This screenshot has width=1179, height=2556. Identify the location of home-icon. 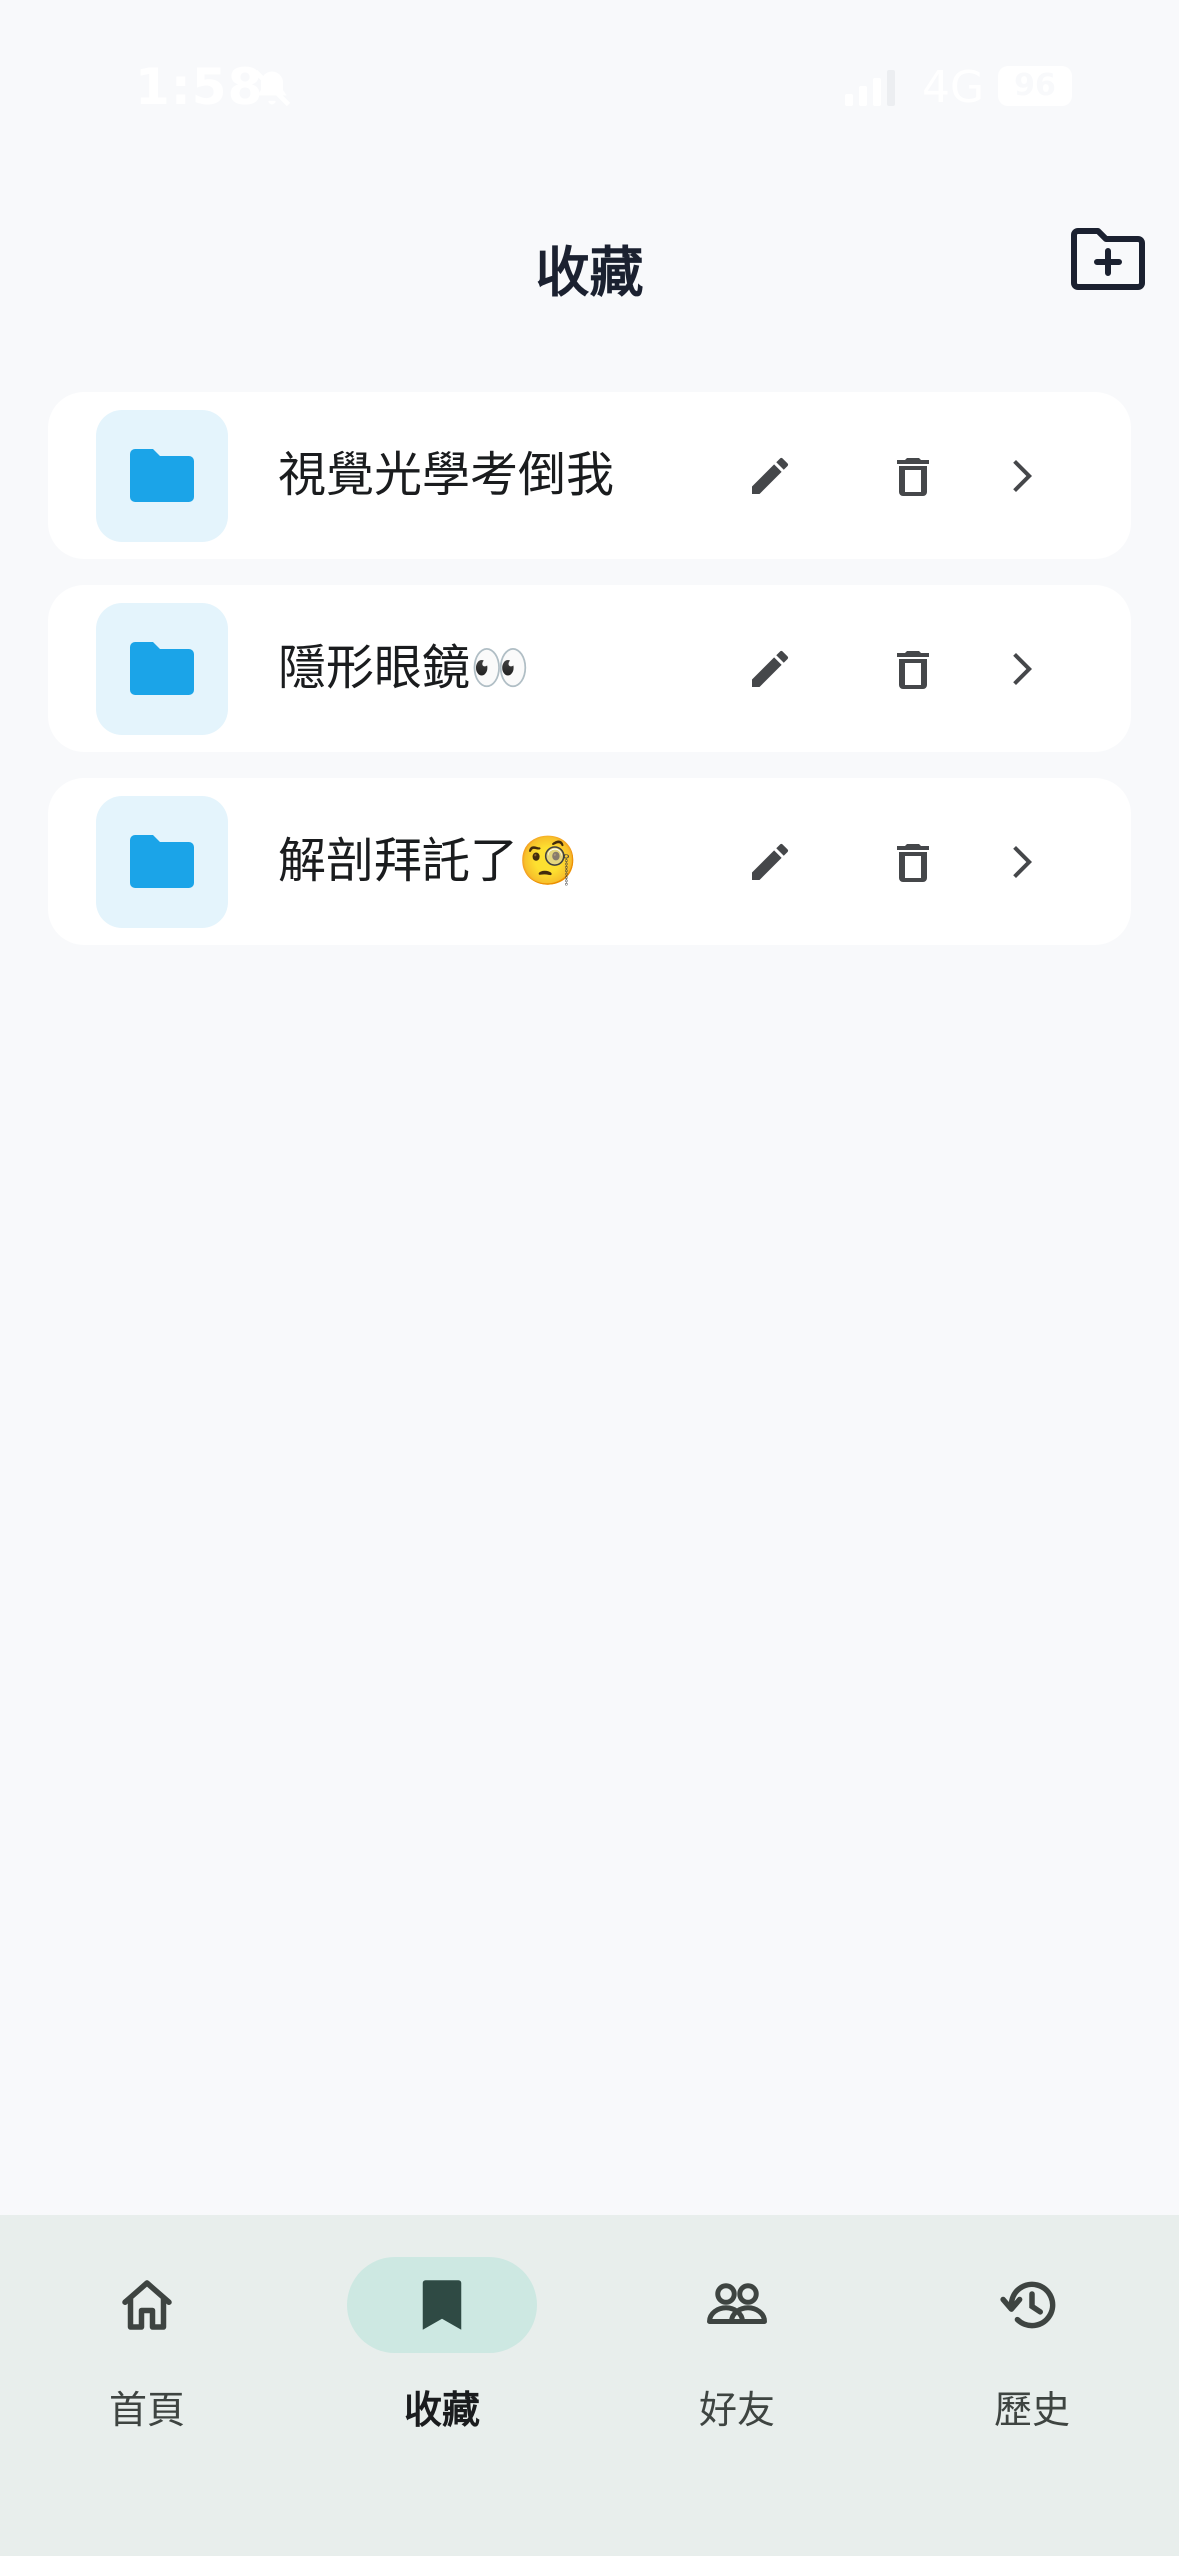
(147, 2305).